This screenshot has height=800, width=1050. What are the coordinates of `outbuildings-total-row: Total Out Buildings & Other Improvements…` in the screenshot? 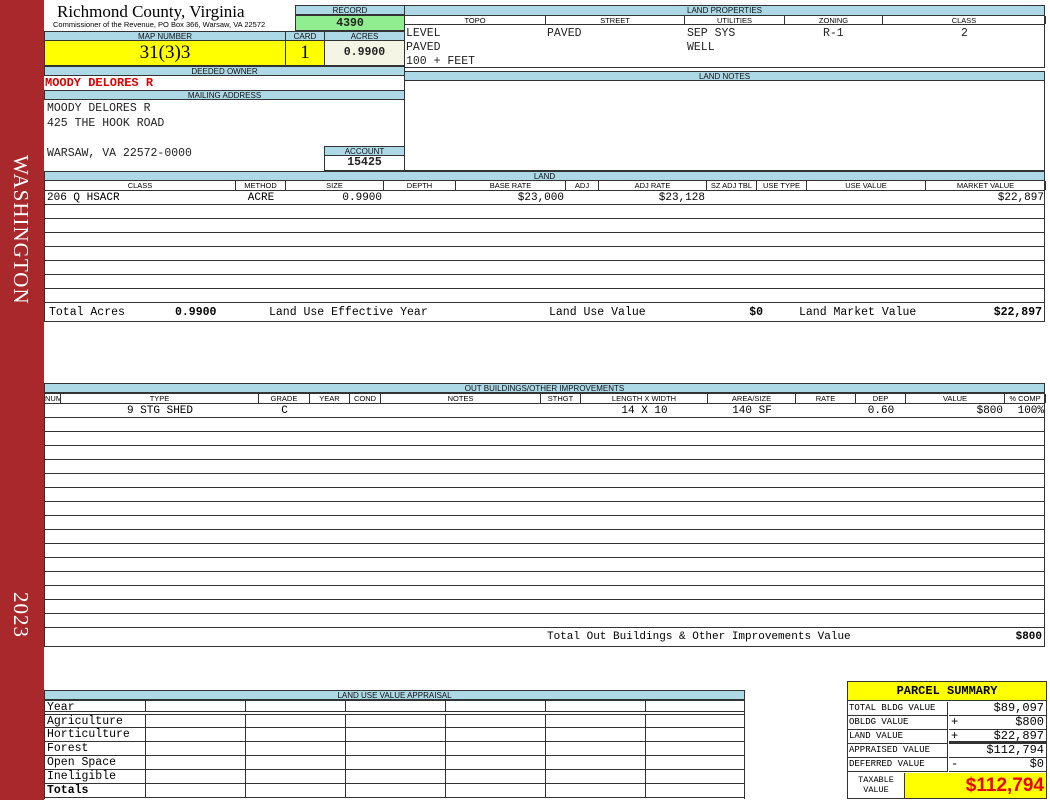 It's located at (544, 637).